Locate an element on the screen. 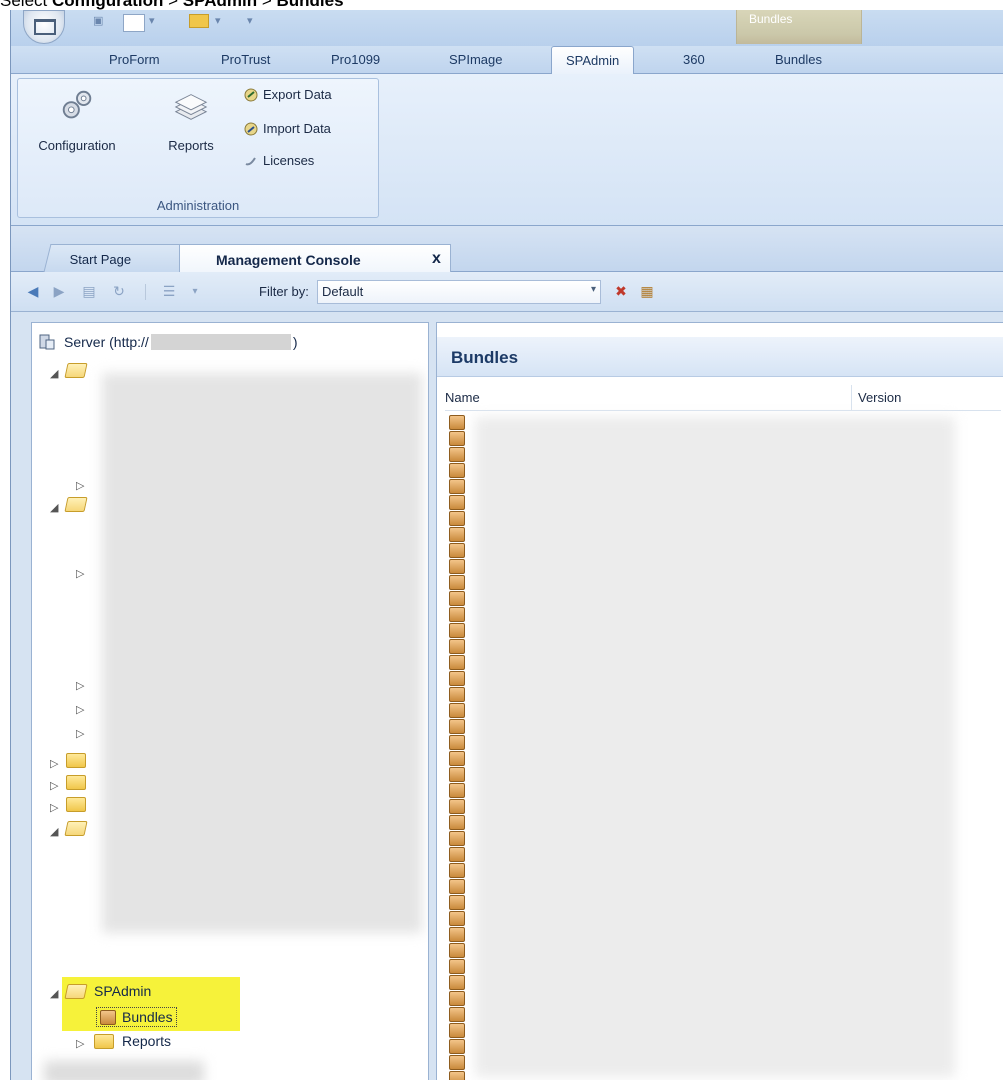 This screenshot has width=1003, height=1080. tab-protrust: ProTrust is located at coordinates (245, 59).